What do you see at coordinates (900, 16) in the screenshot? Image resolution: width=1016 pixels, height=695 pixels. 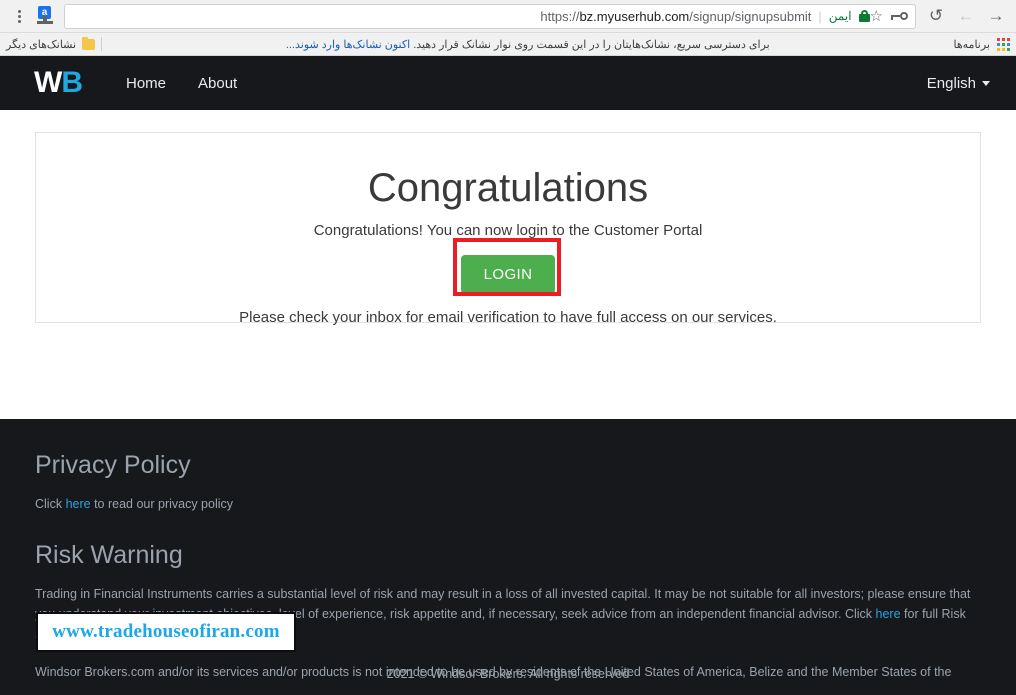 I see `password-key-icon` at bounding box center [900, 16].